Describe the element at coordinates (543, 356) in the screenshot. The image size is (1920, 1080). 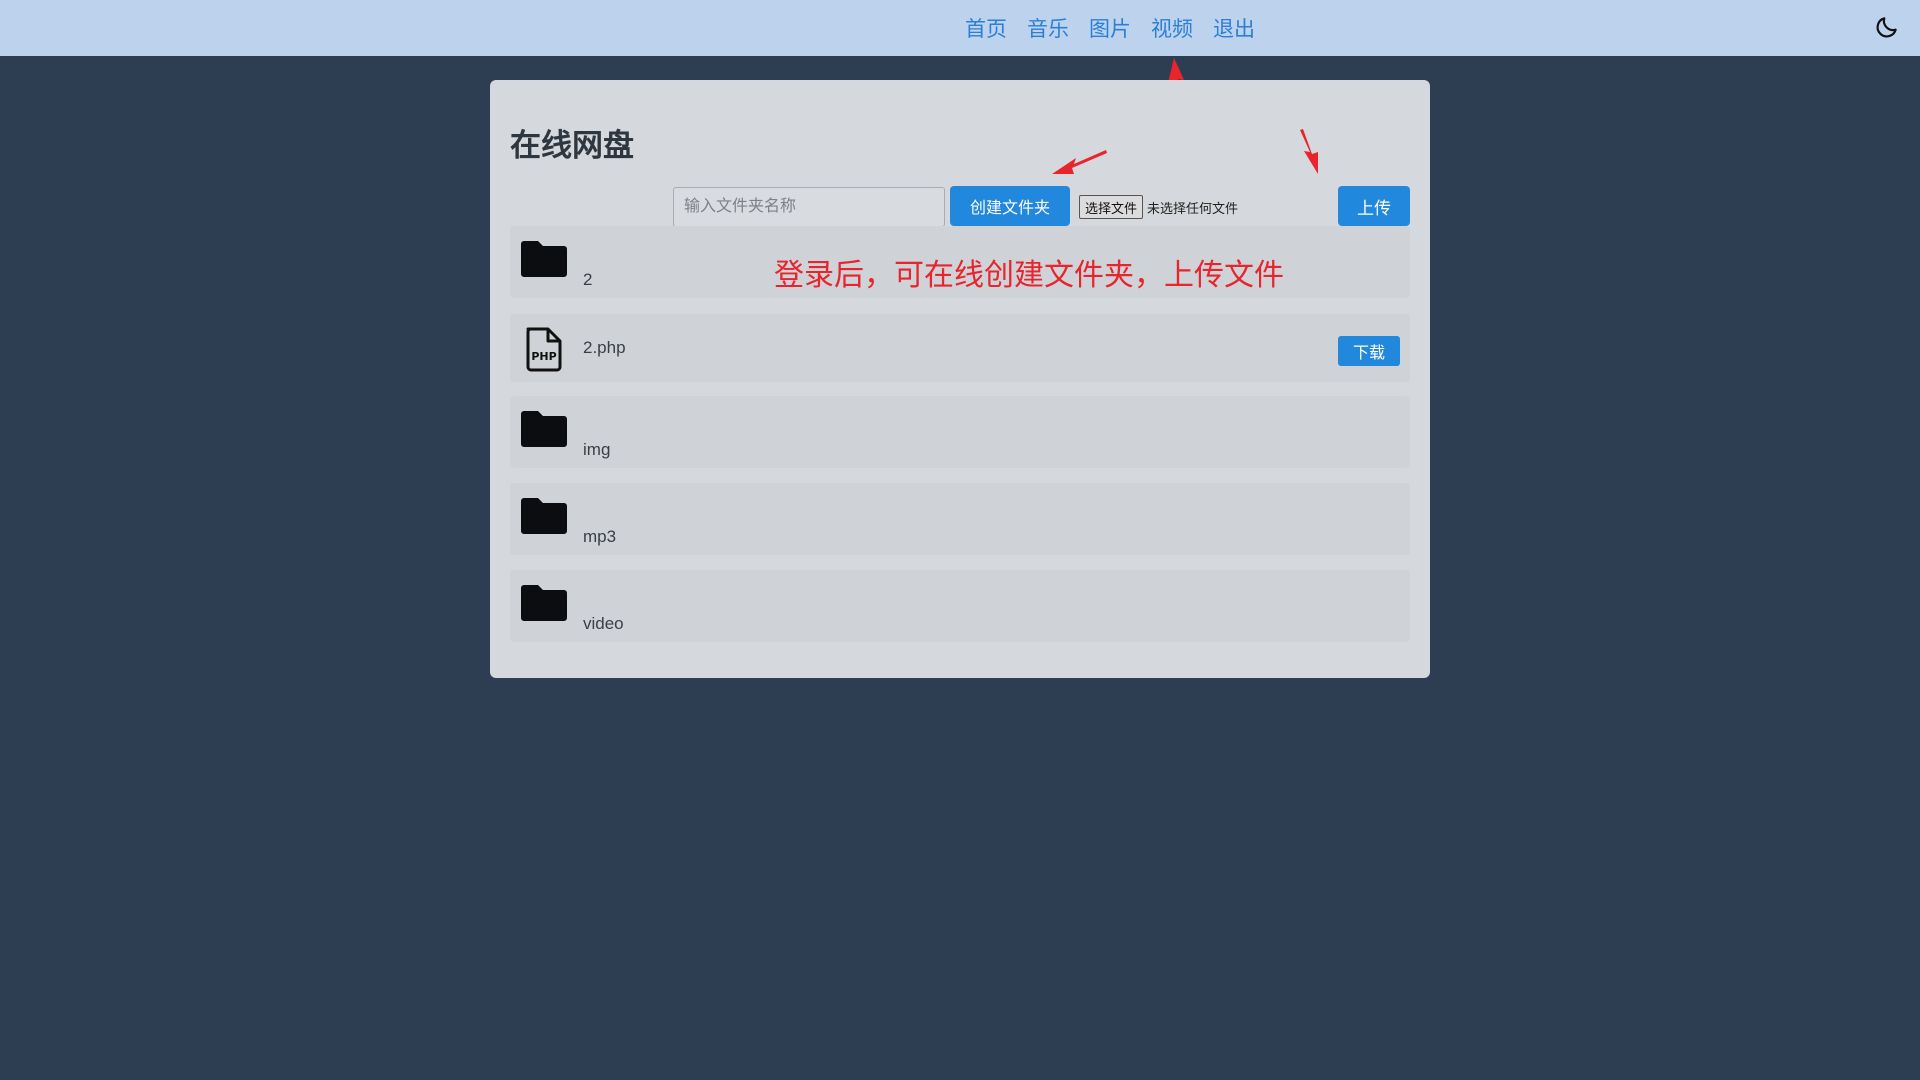
I see `svg-text: PHP` at that location.